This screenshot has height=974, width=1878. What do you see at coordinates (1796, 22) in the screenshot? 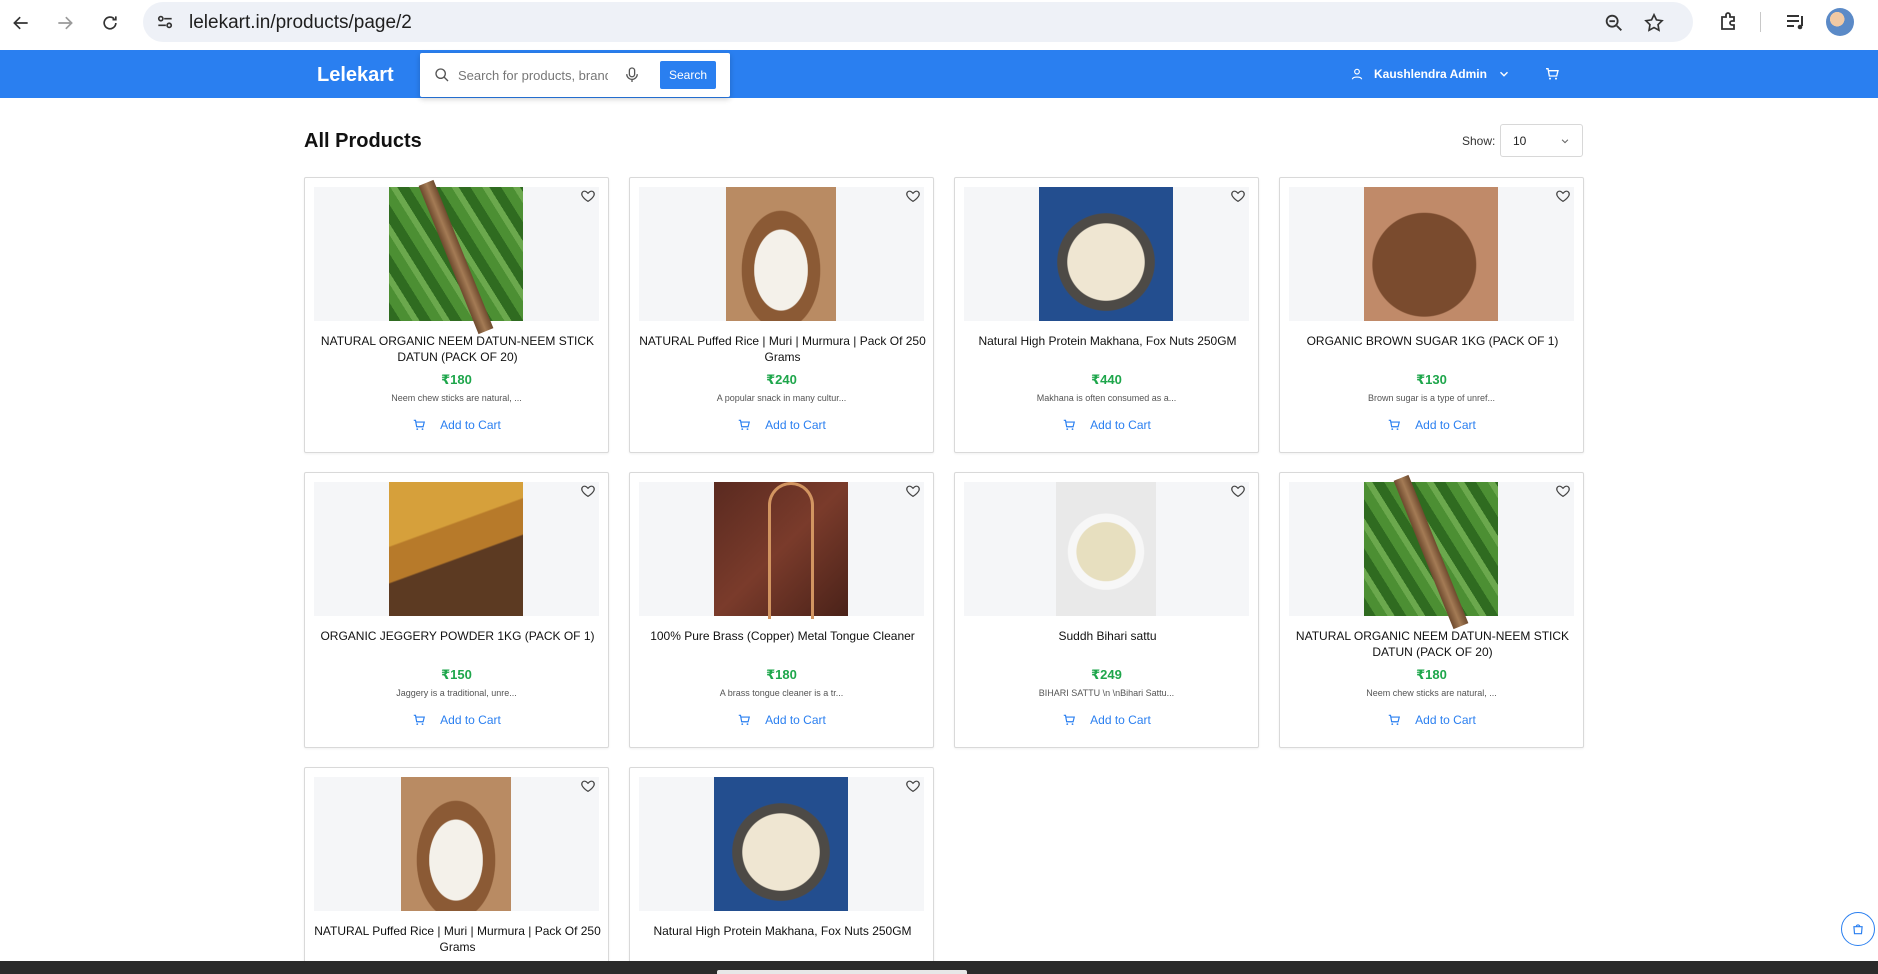
I see `media-icon` at bounding box center [1796, 22].